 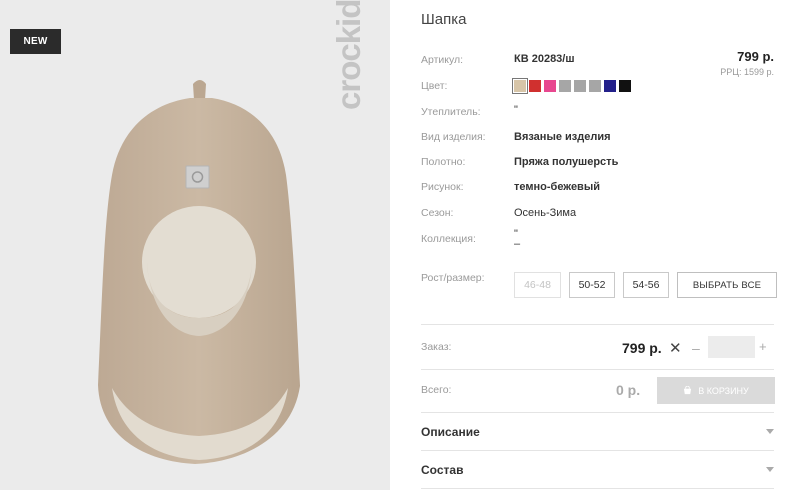 I want to click on size-button-50-52: 50-52, so click(x=592, y=285).